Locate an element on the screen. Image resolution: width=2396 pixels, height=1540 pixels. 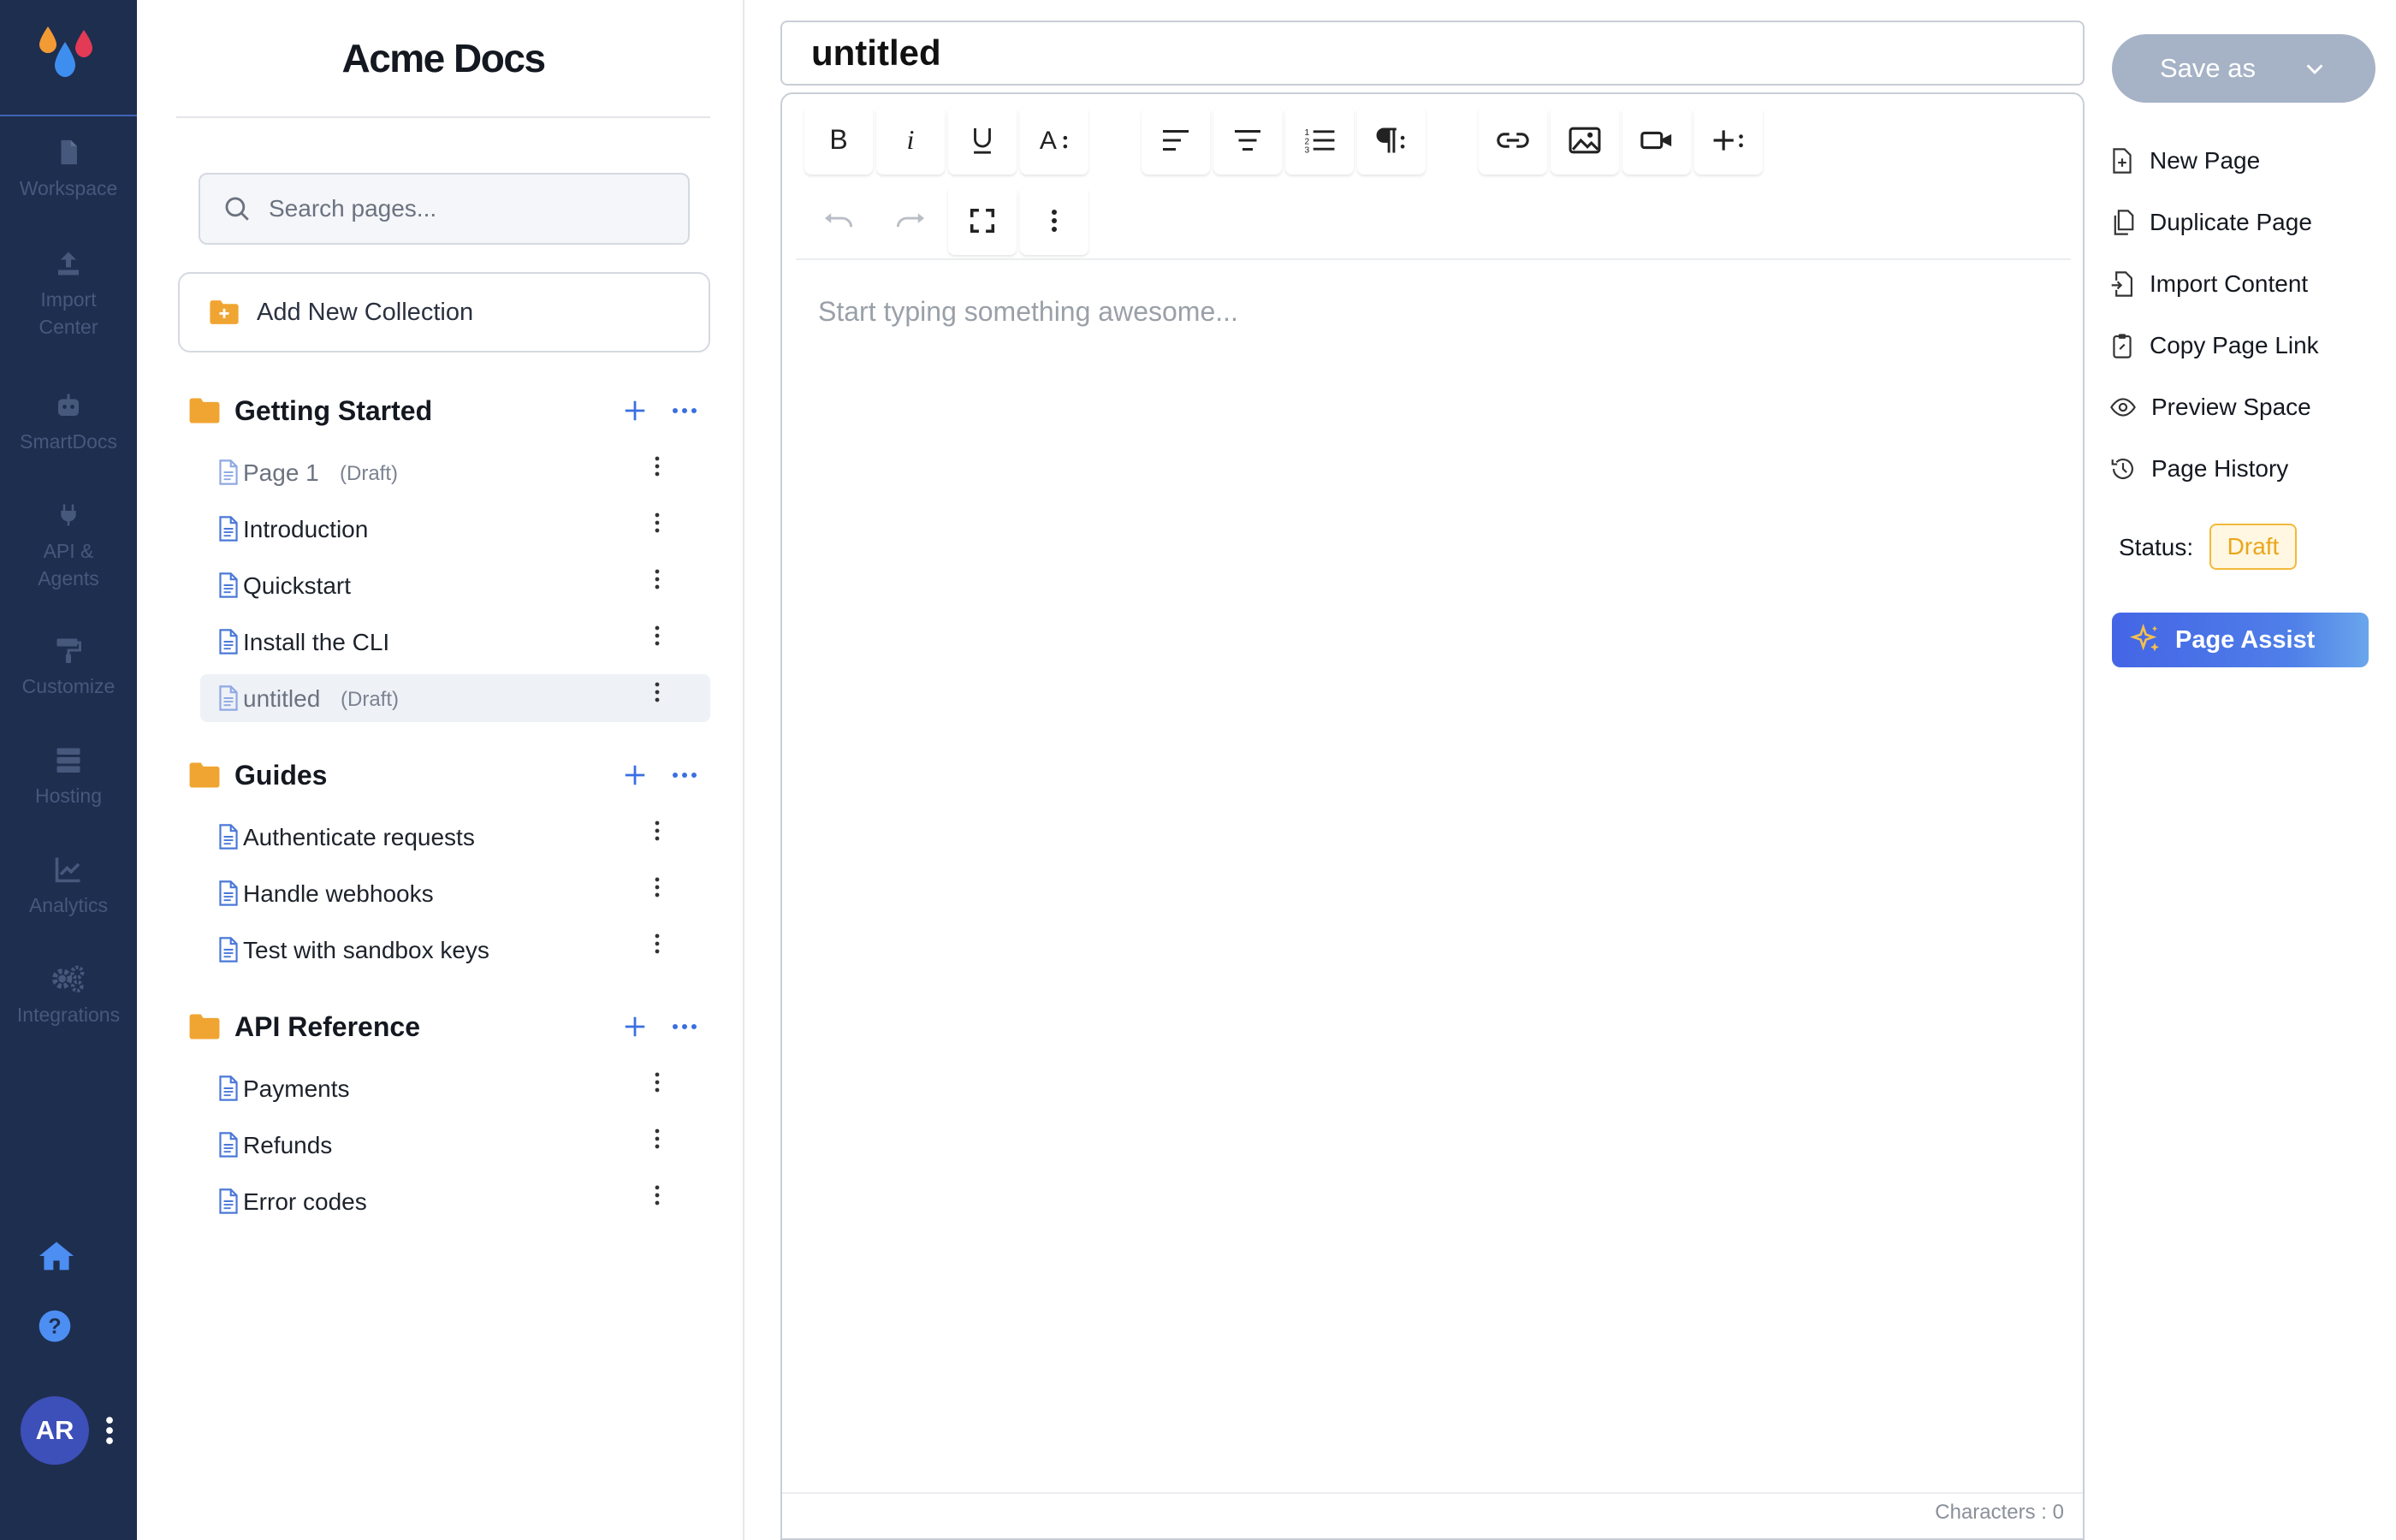
file-icon is located at coordinates (69, 152).